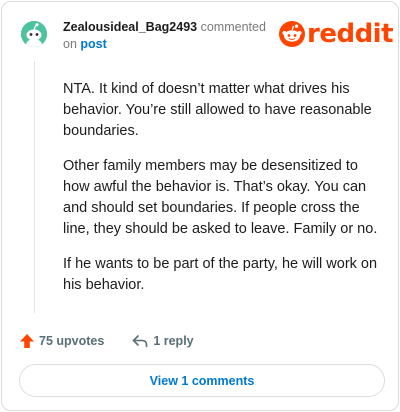 This screenshot has height=412, width=400. Describe the element at coordinates (70, 44) in the screenshot. I see `on-label: on` at that location.